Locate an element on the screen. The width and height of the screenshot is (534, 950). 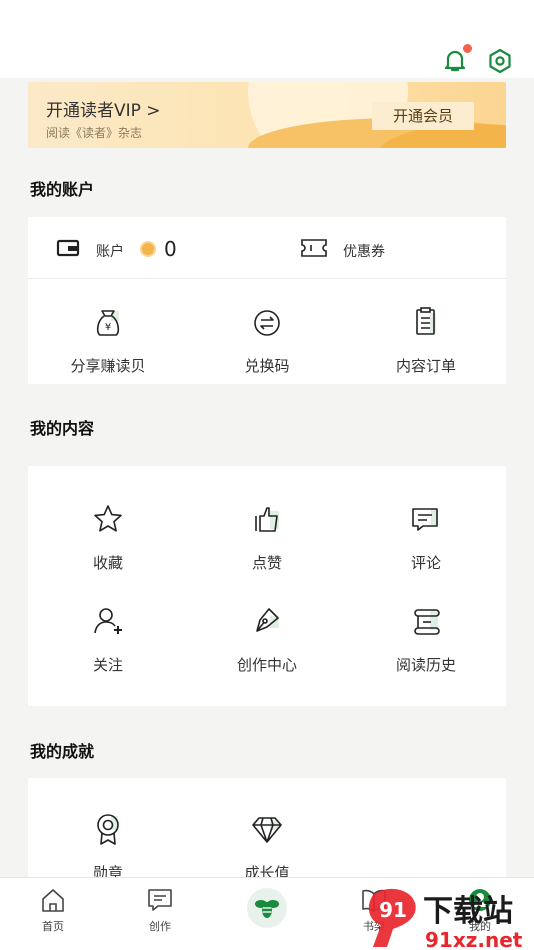
star-icon is located at coordinates (108, 518).